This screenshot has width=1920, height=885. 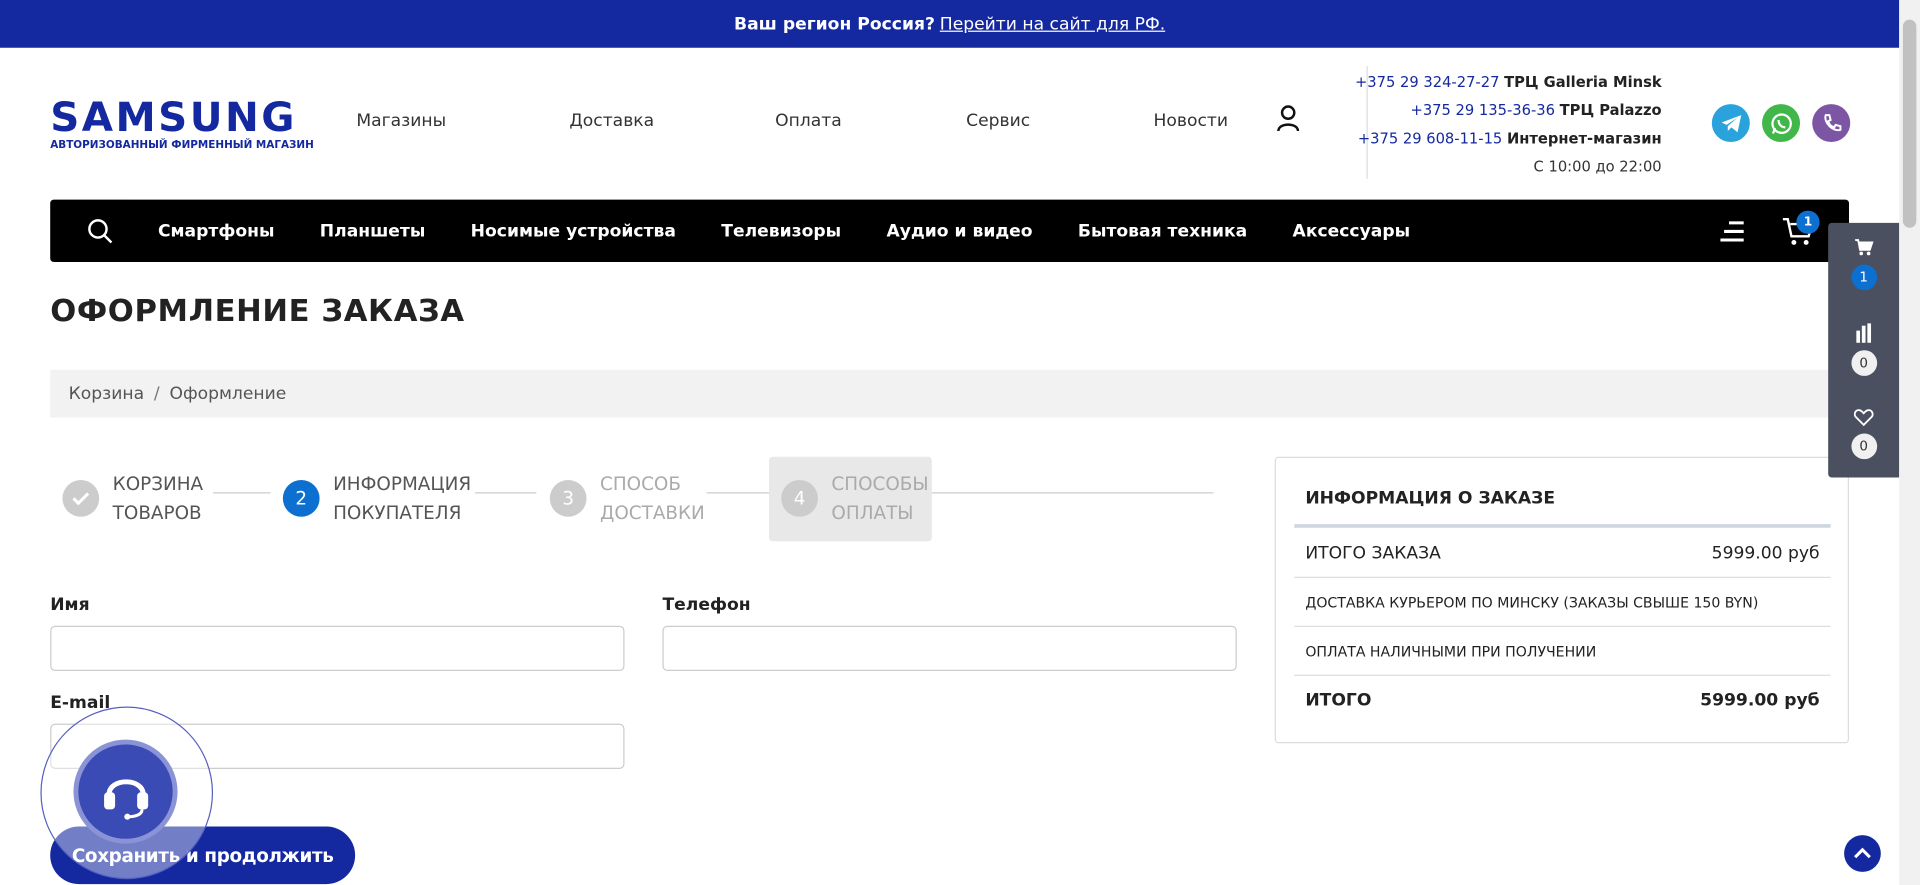 What do you see at coordinates (706, 605) in the screenshot?
I see `phone-label: Телефон` at bounding box center [706, 605].